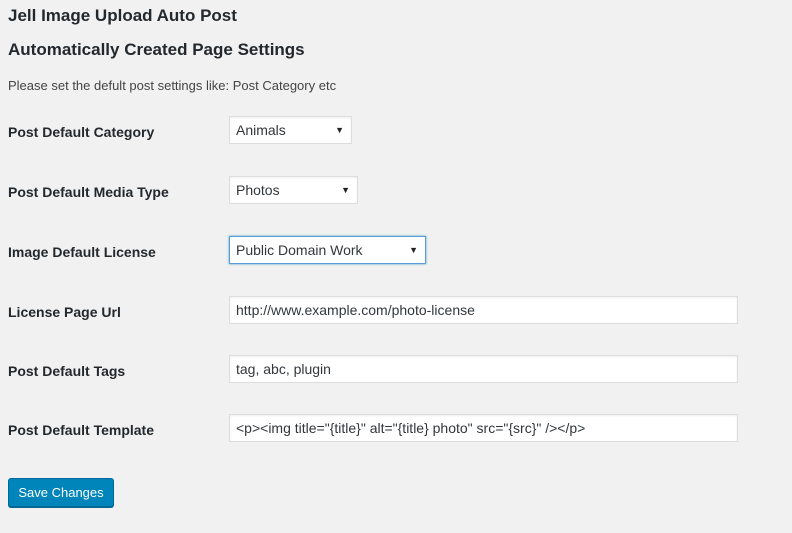 This screenshot has height=533, width=792. I want to click on image-default-license-label: Image Default License, so click(82, 252).